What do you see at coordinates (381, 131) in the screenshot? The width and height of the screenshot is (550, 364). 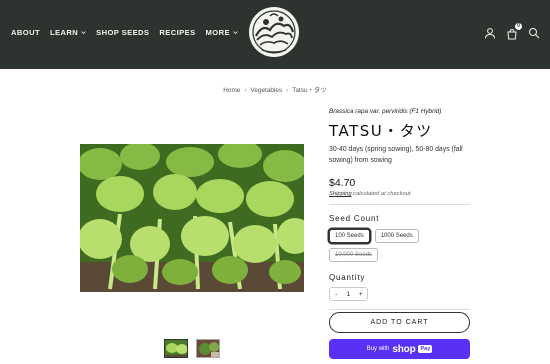 I see `product-title: TATSU・タツ` at bounding box center [381, 131].